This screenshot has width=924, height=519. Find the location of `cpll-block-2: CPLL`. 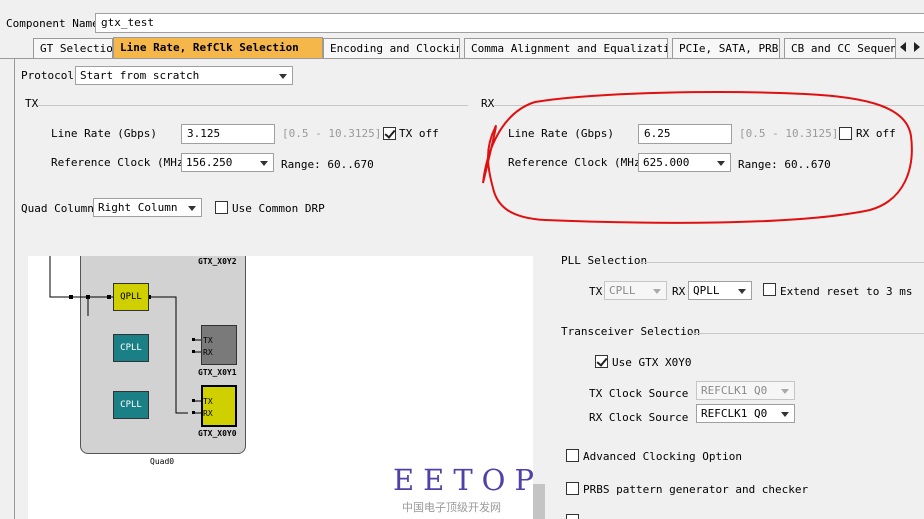

cpll-block-2: CPLL is located at coordinates (131, 405).